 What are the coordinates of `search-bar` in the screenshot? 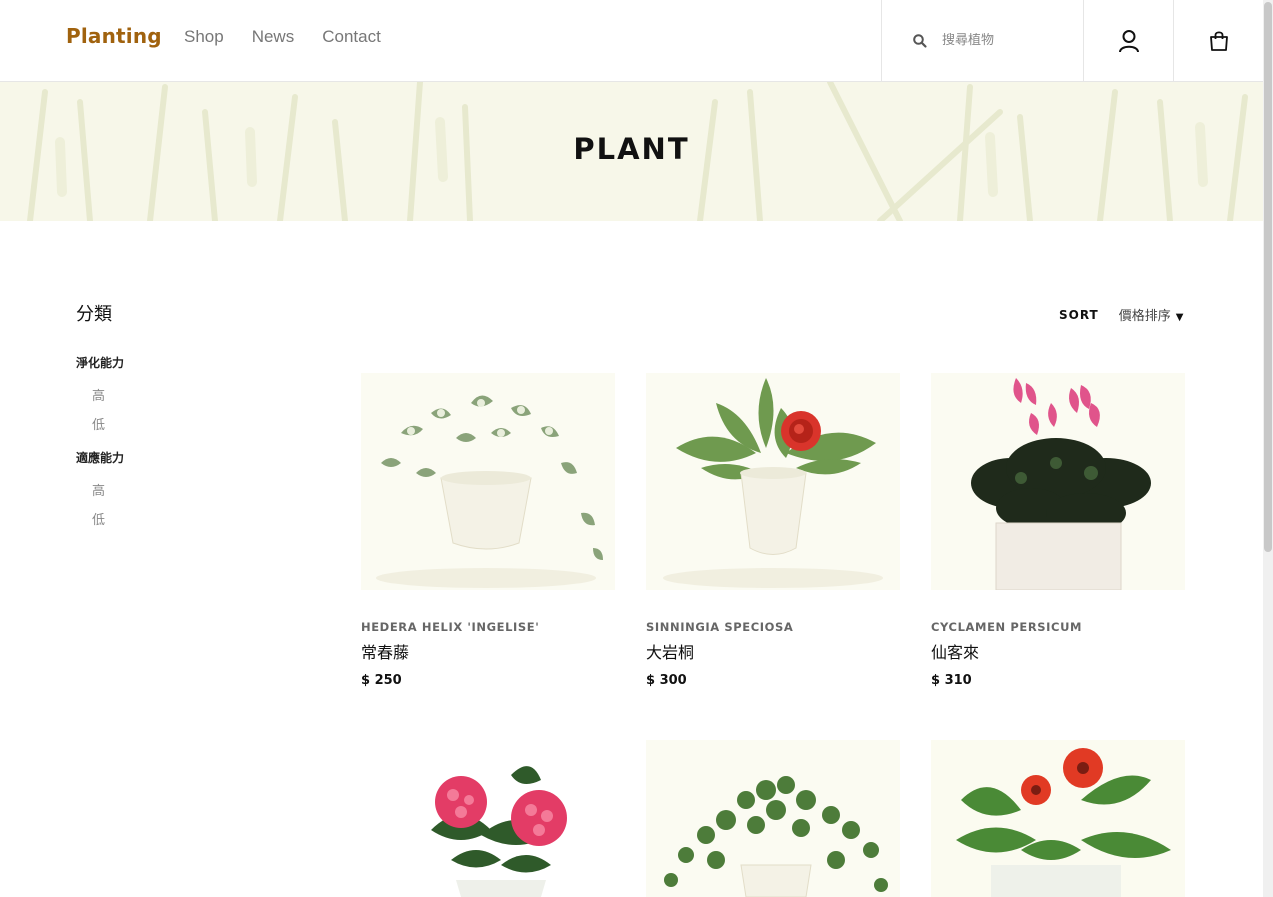 It's located at (982, 40).